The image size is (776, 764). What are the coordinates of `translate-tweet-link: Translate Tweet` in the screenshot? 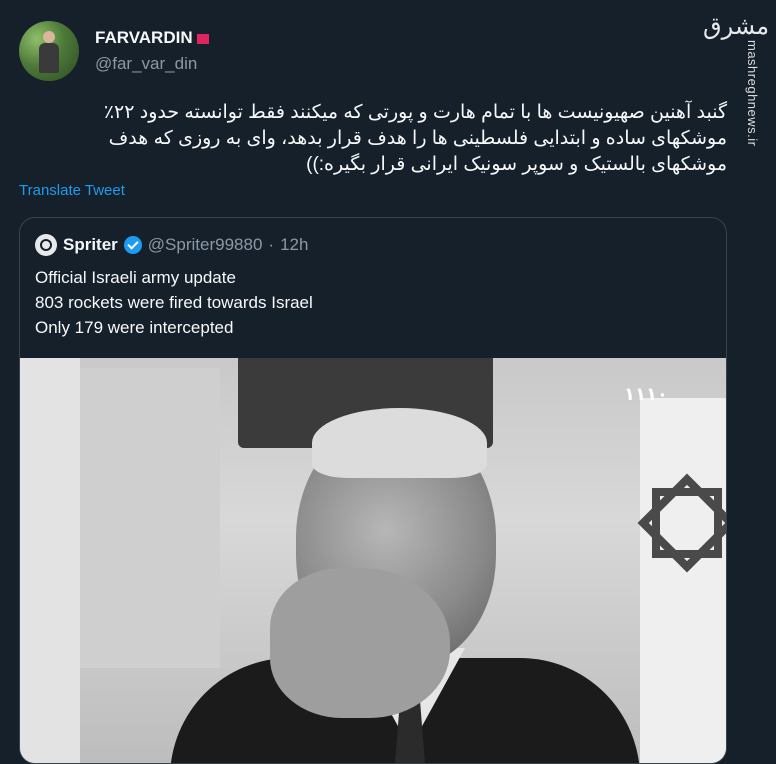 It's located at (72, 190).